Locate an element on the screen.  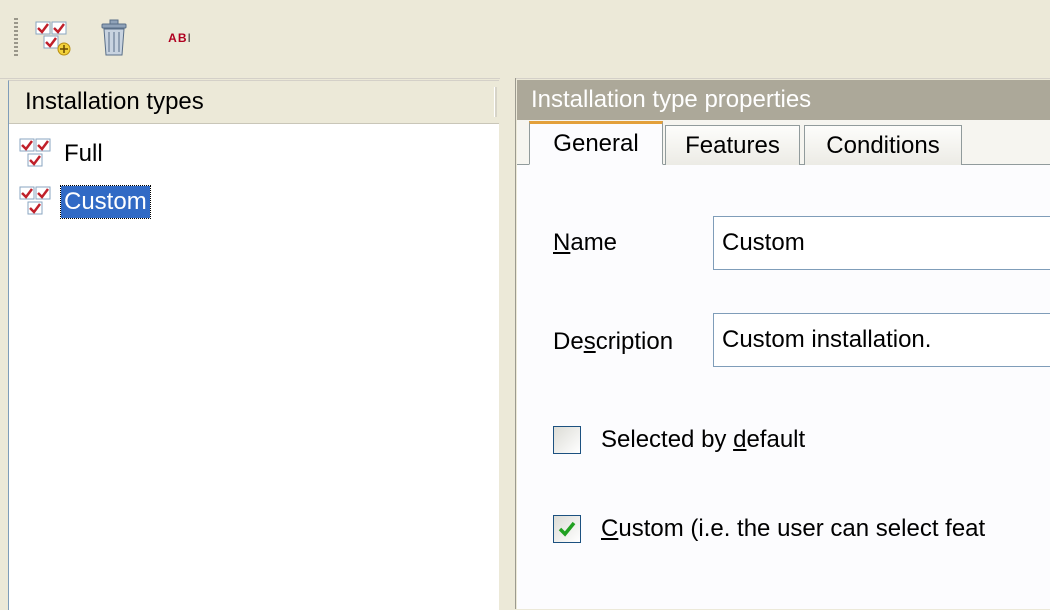
tab-bar: General Features Conditions is located at coordinates (783, 142).